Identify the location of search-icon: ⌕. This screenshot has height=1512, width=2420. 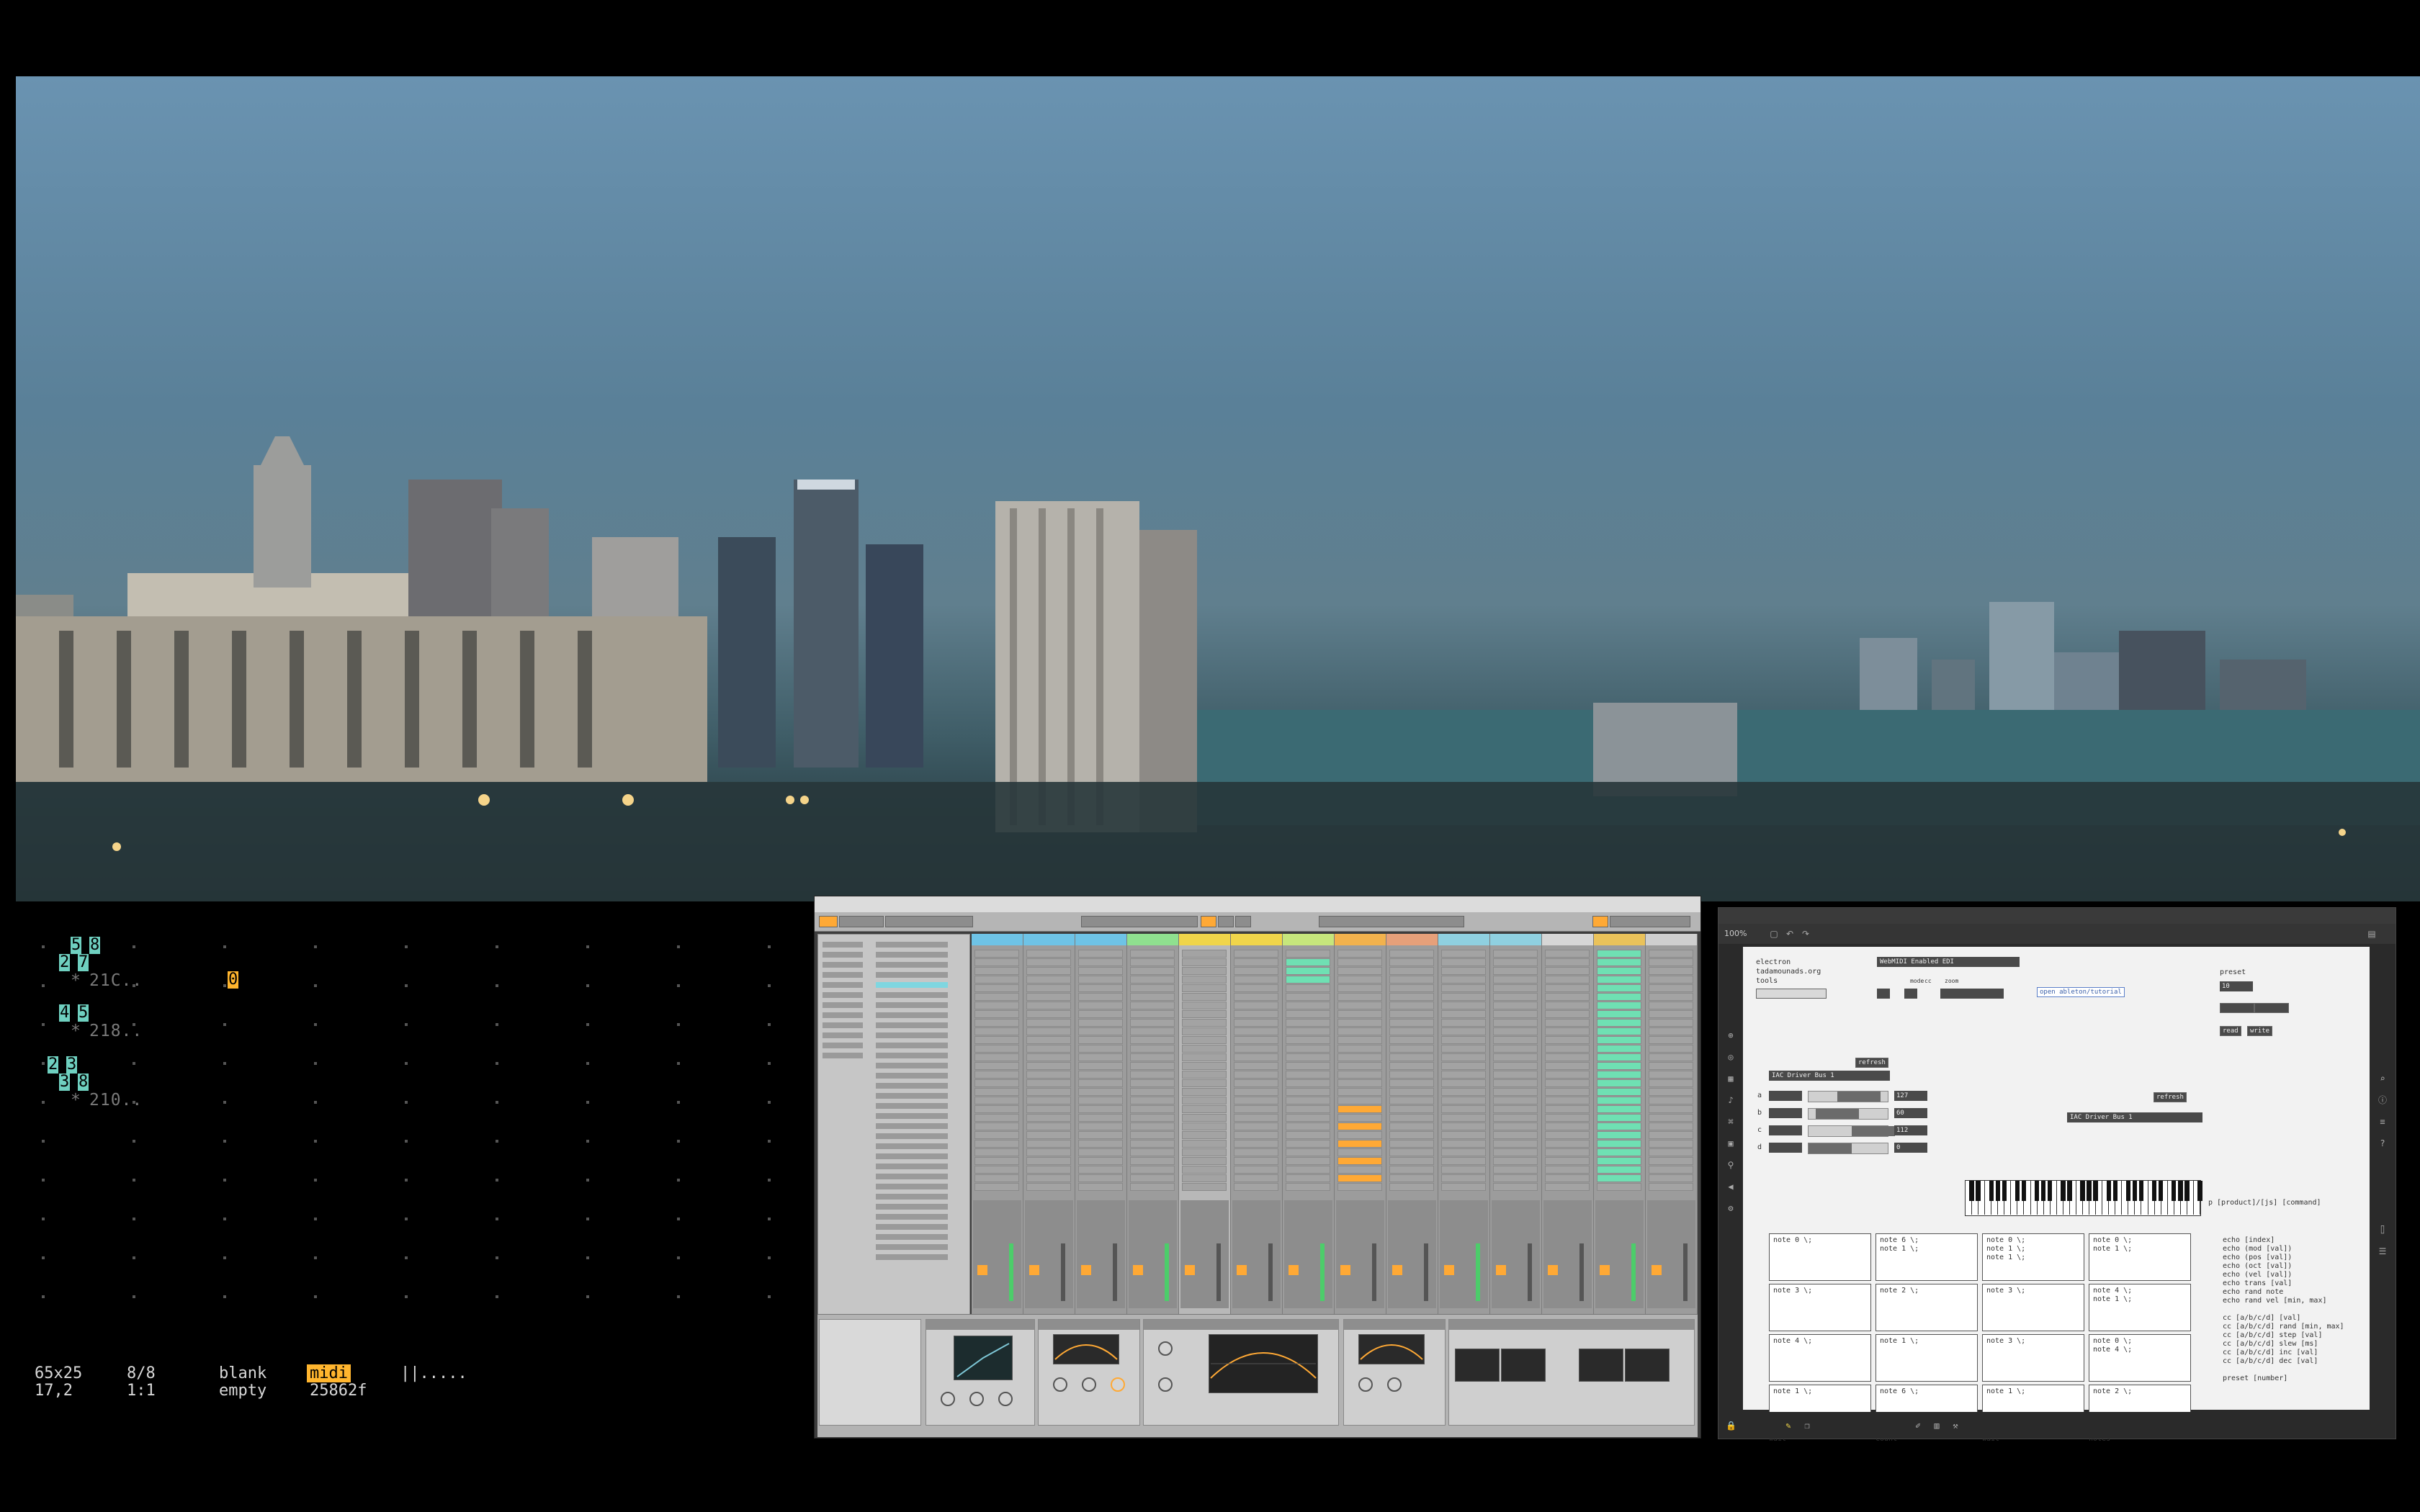
(2383, 1079).